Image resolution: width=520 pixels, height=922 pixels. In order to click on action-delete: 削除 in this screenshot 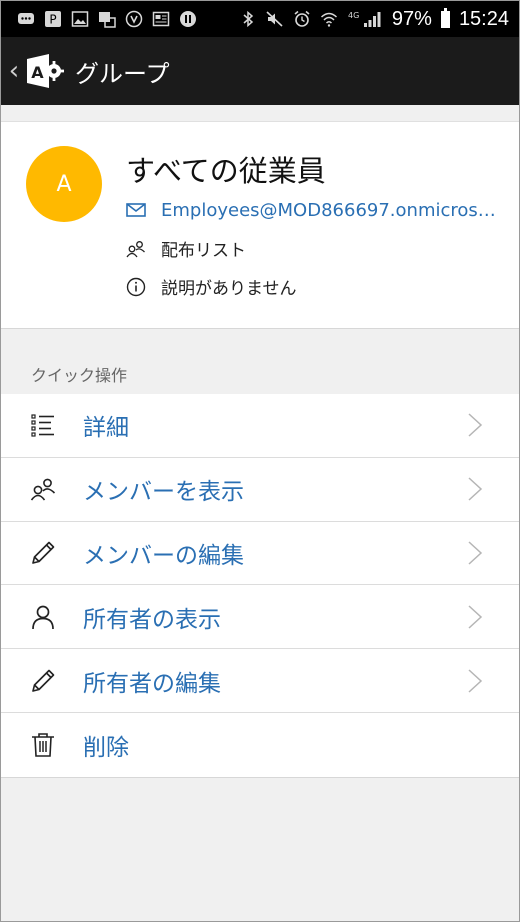, I will do `click(260, 745)`.